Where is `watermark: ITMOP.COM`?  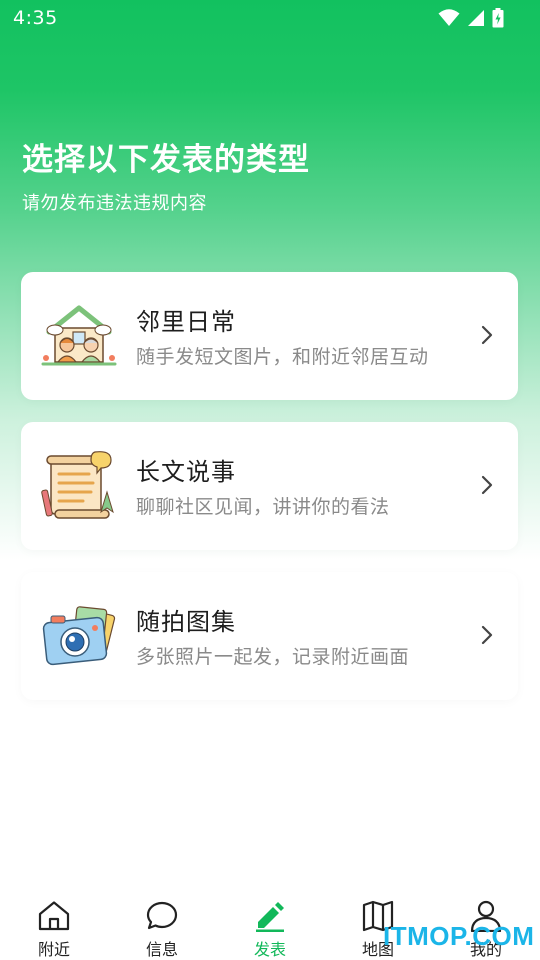
watermark: ITMOP.COM is located at coordinates (459, 936).